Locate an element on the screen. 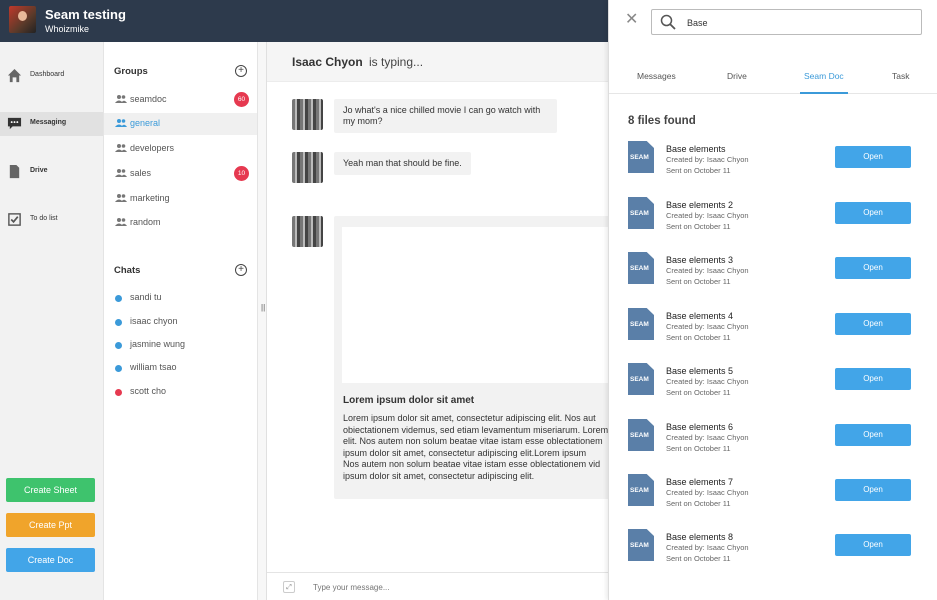 The image size is (937, 600). search-icon is located at coordinates (668, 22).